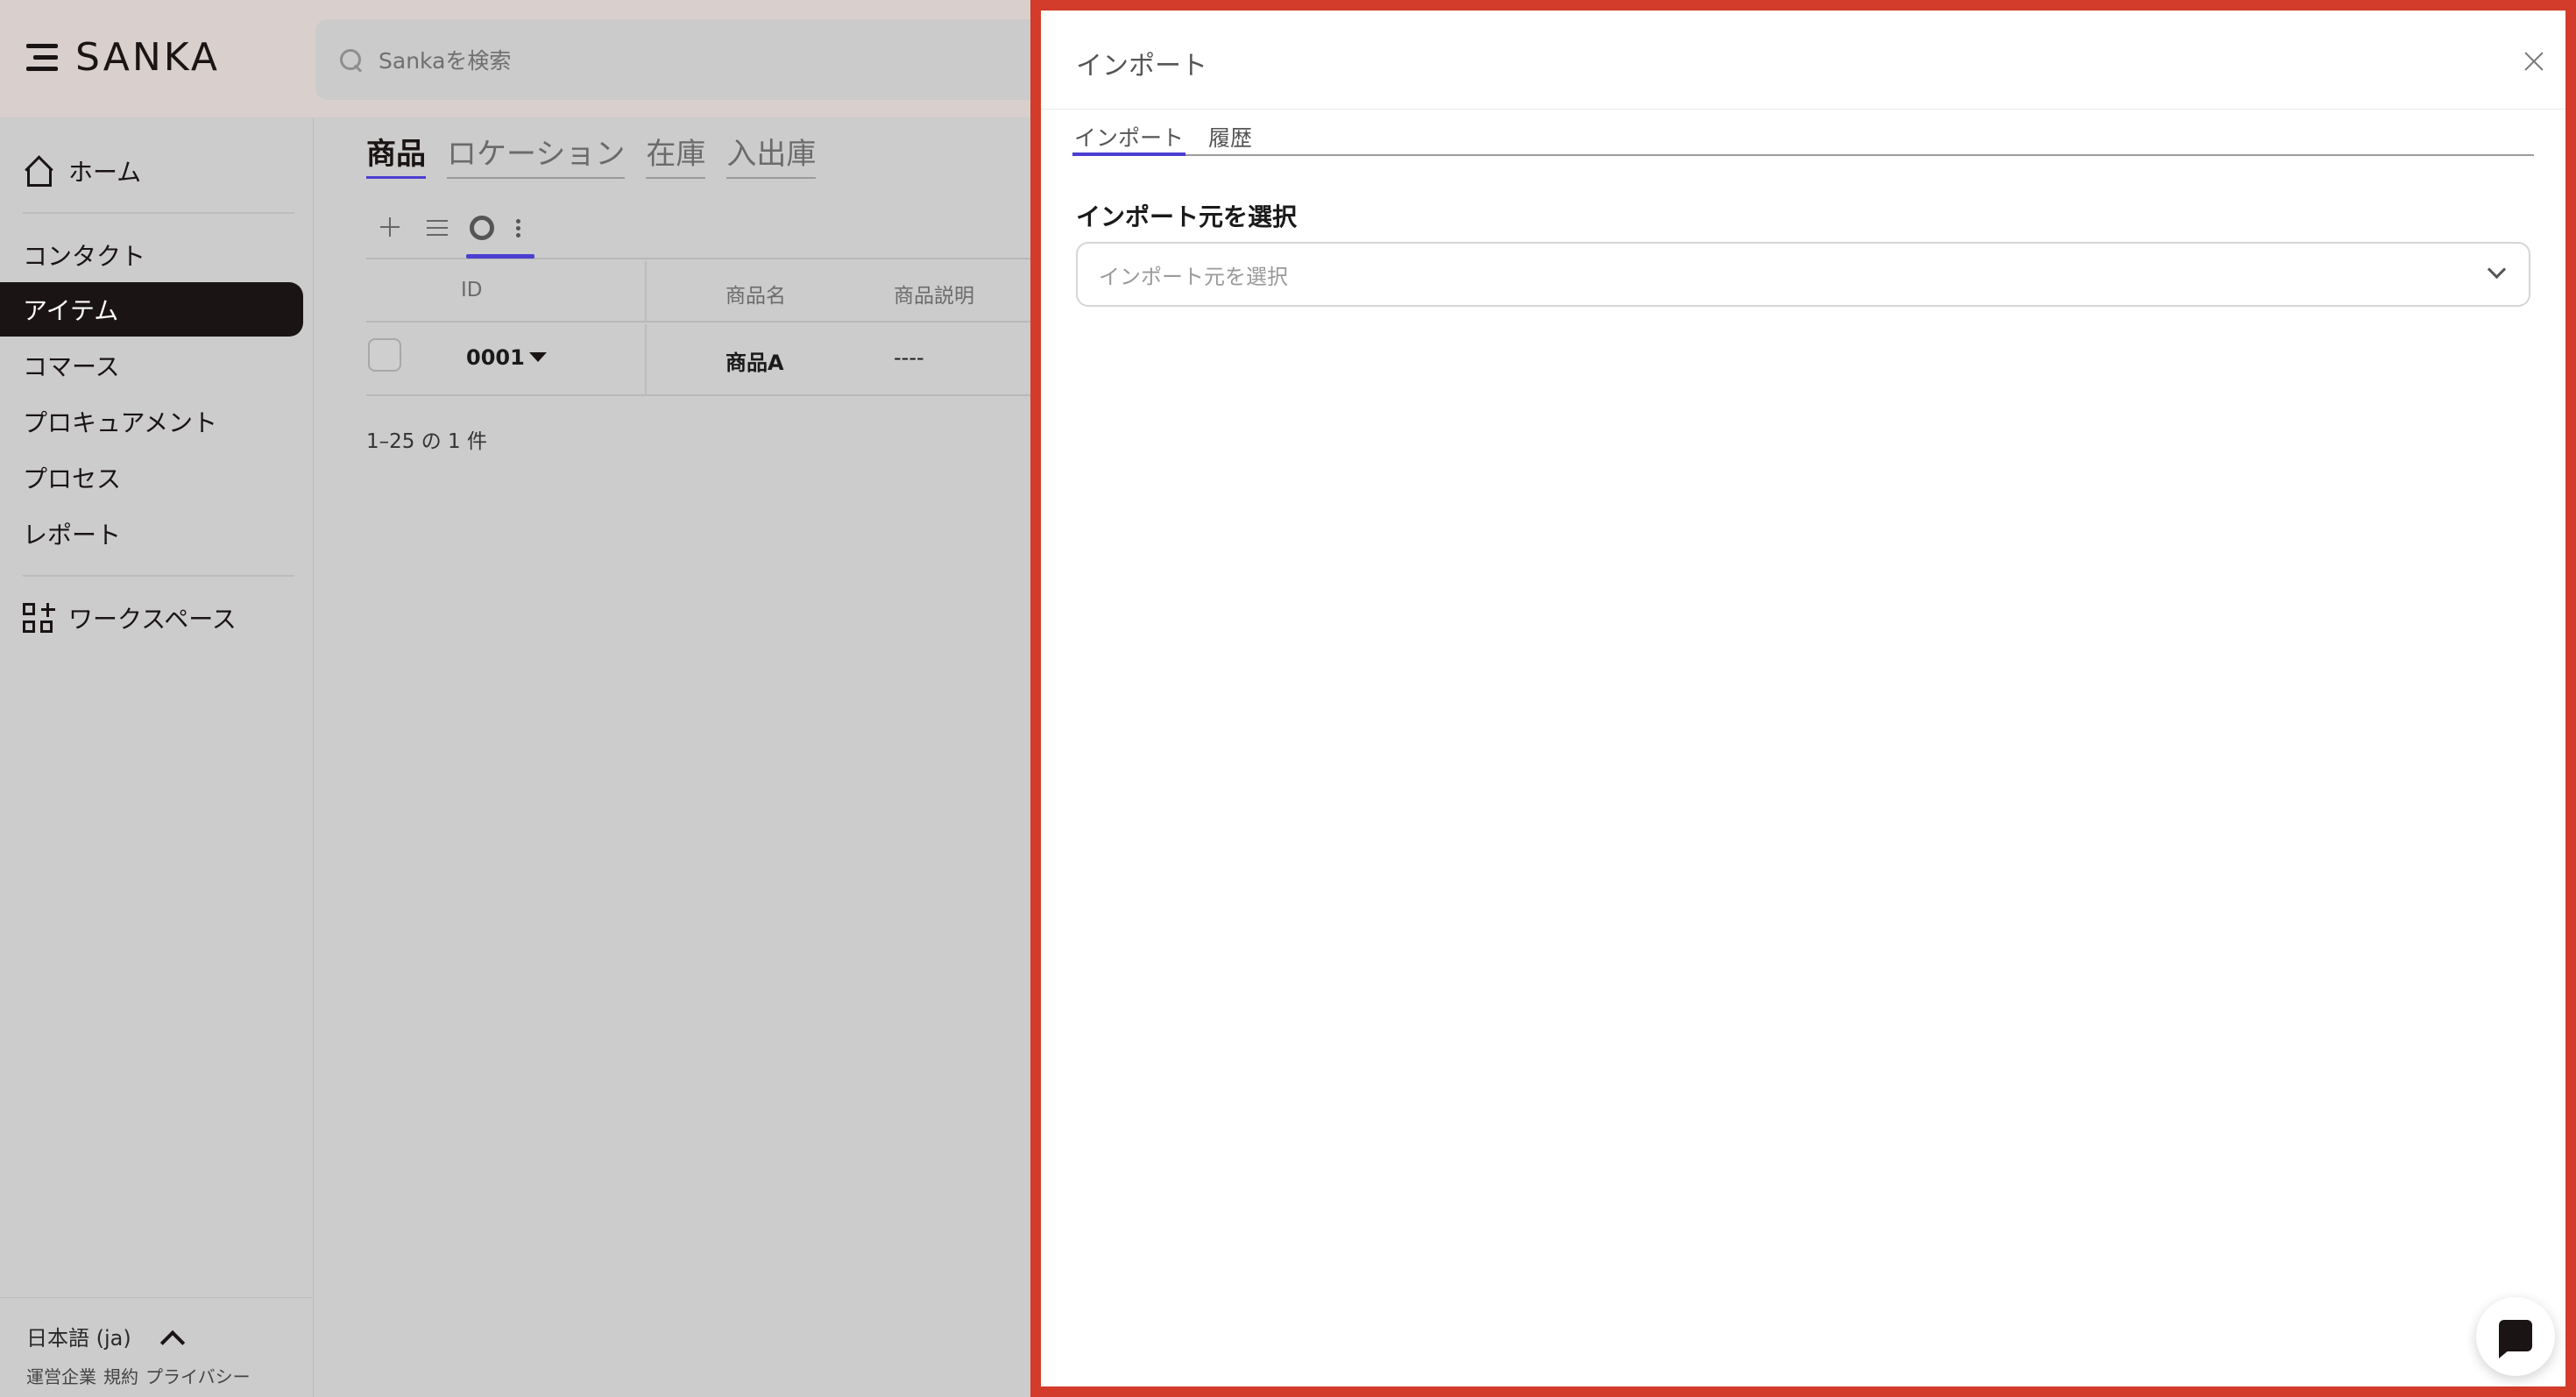  Describe the element at coordinates (536, 154) in the screenshot. I see `tab-locations: ロケーション` at that location.